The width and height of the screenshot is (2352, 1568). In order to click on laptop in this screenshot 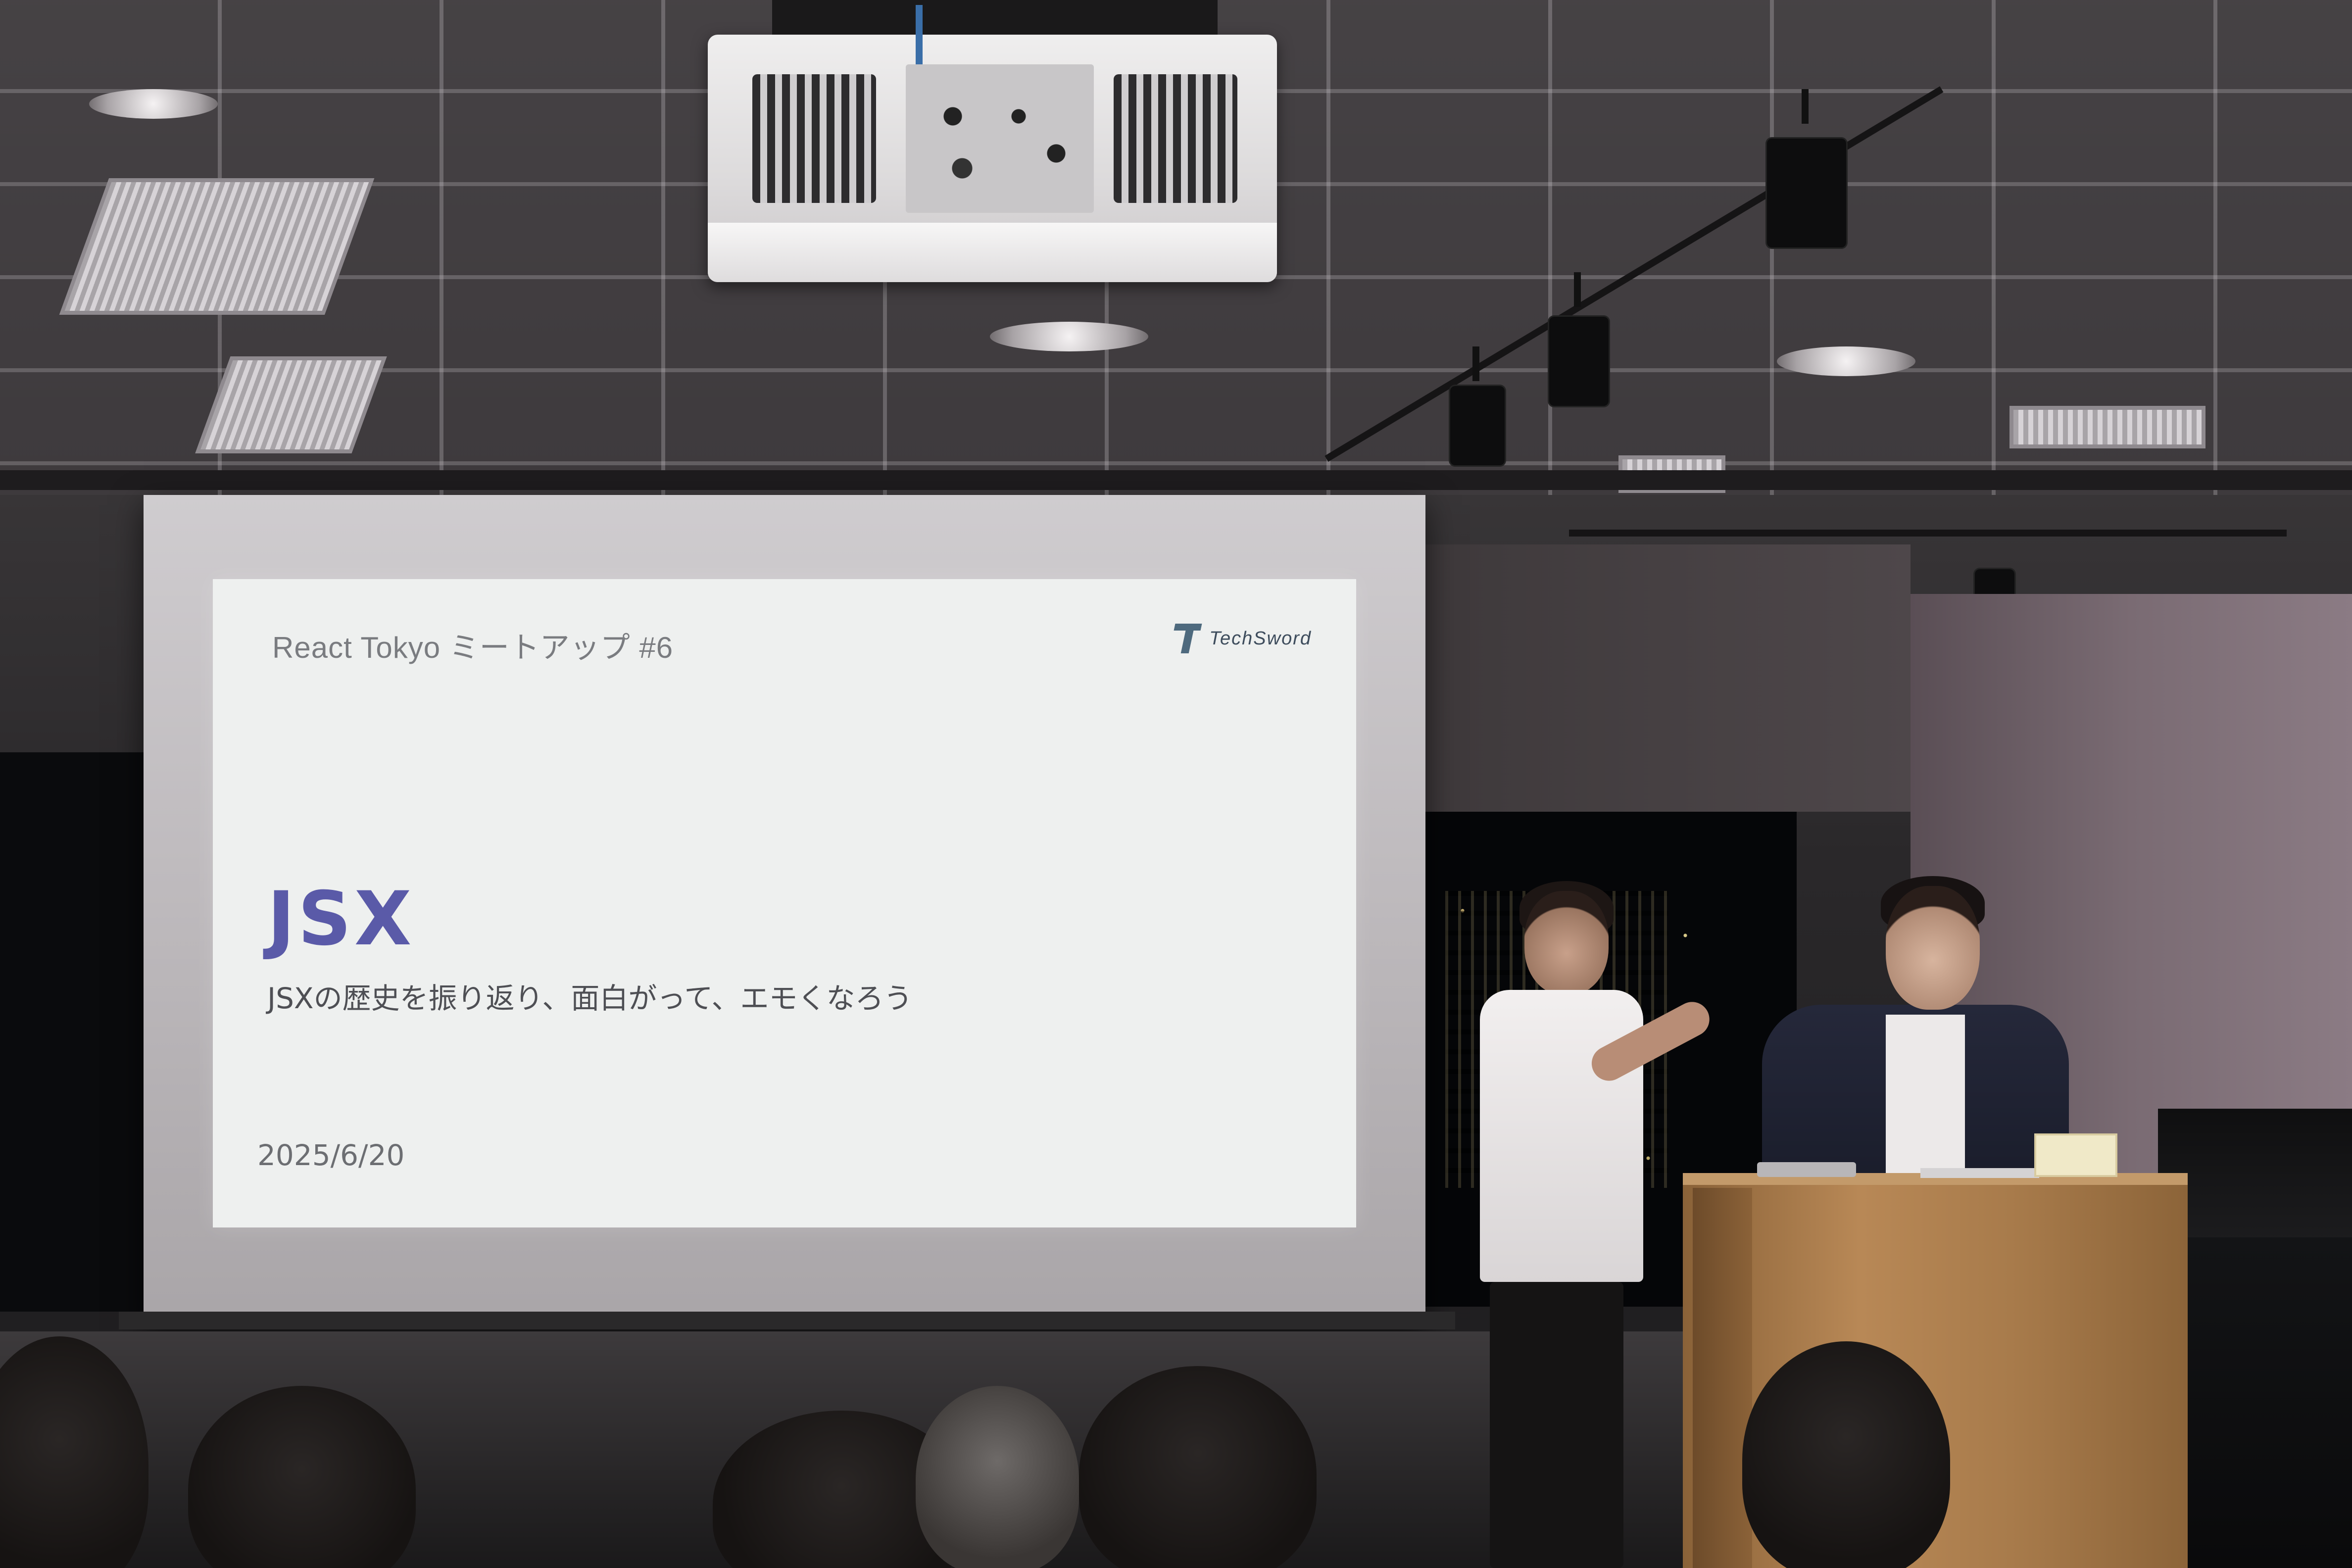, I will do `click(1806, 1169)`.